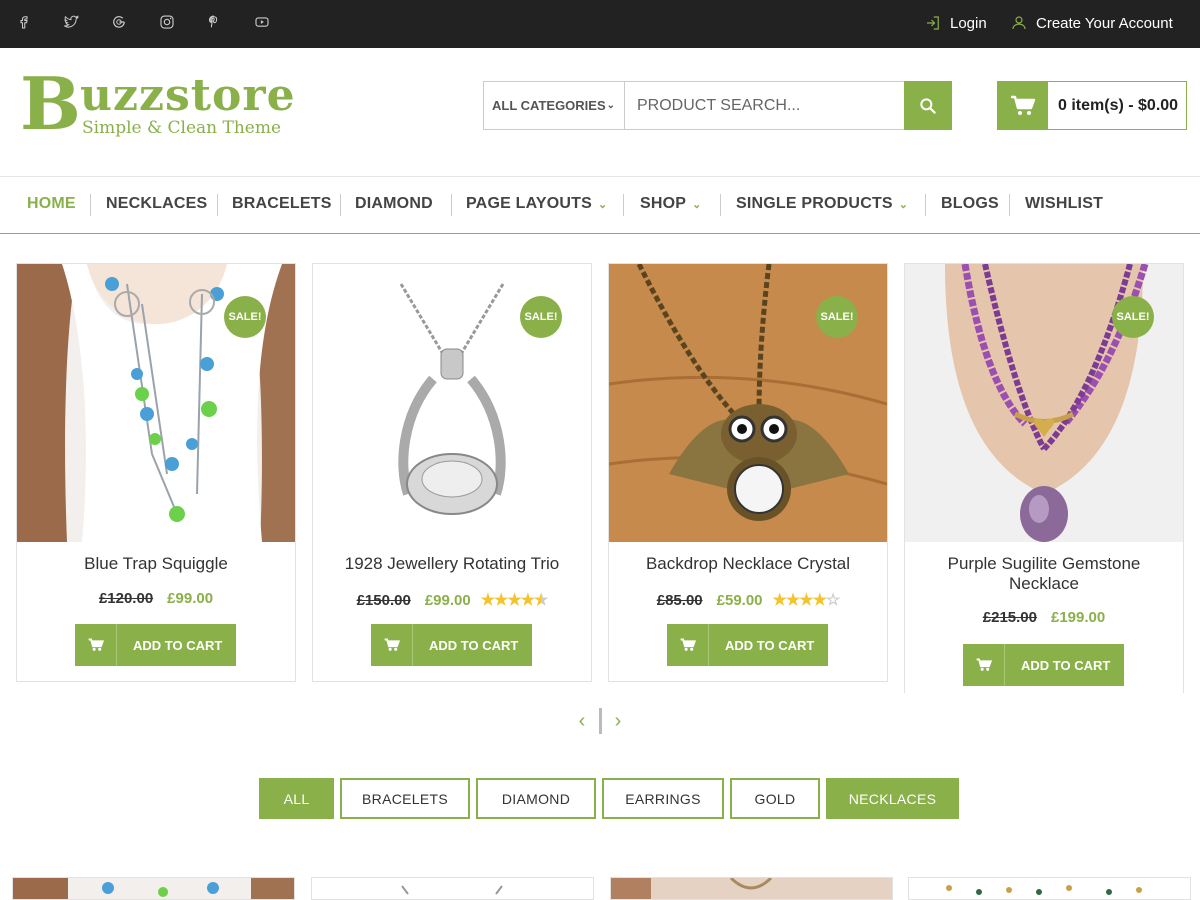 The width and height of the screenshot is (1200, 900). What do you see at coordinates (1104, 23) in the screenshot?
I see `create-account-label: Create Your Account` at bounding box center [1104, 23].